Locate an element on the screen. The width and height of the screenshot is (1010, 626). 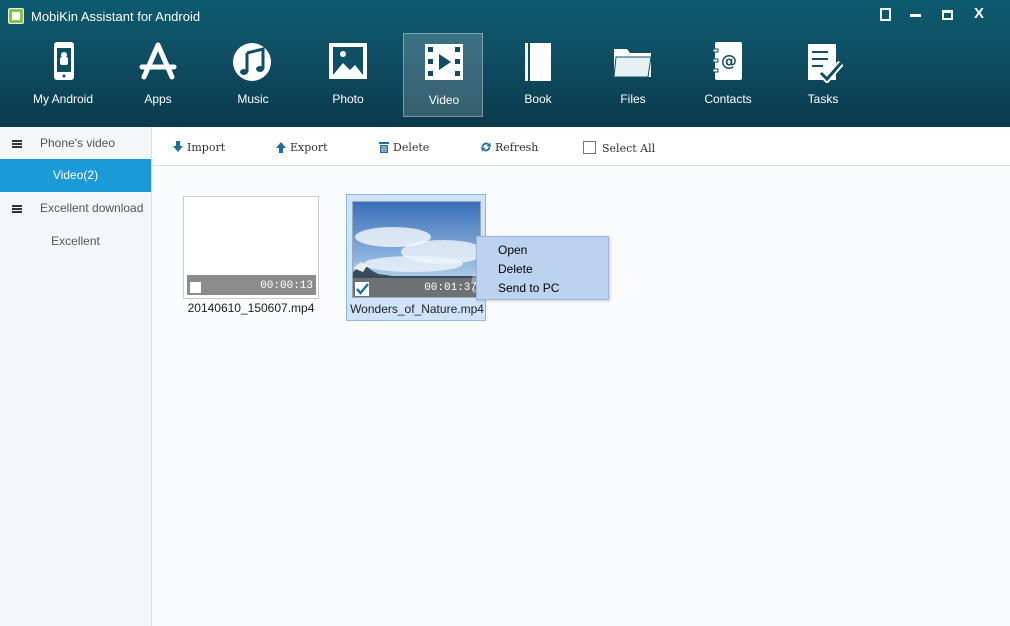
refresh-button: Refresh is located at coordinates (509, 147).